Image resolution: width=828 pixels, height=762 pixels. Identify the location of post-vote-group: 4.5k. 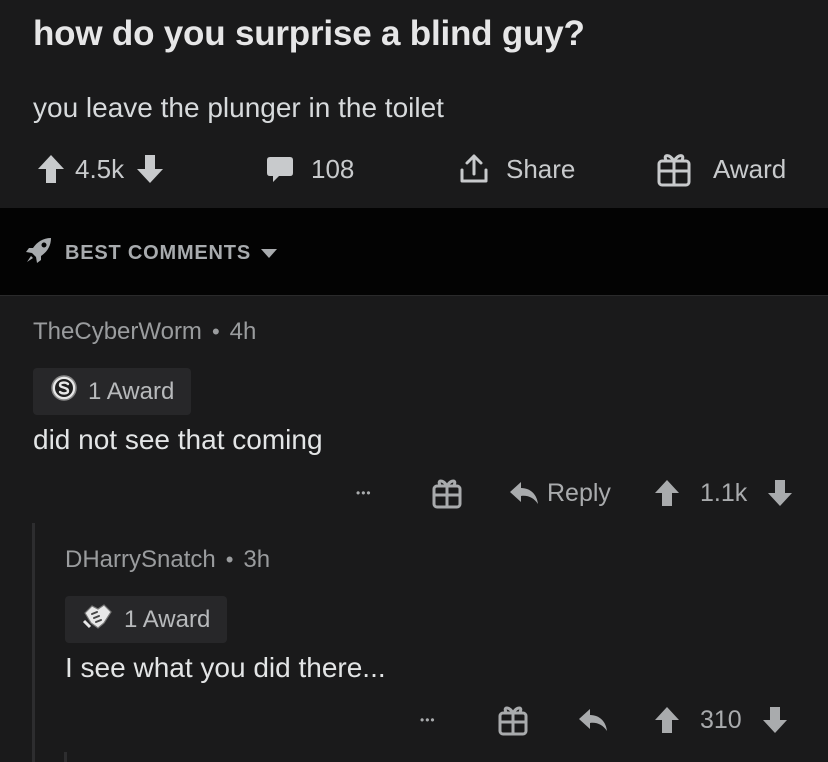
(100, 169).